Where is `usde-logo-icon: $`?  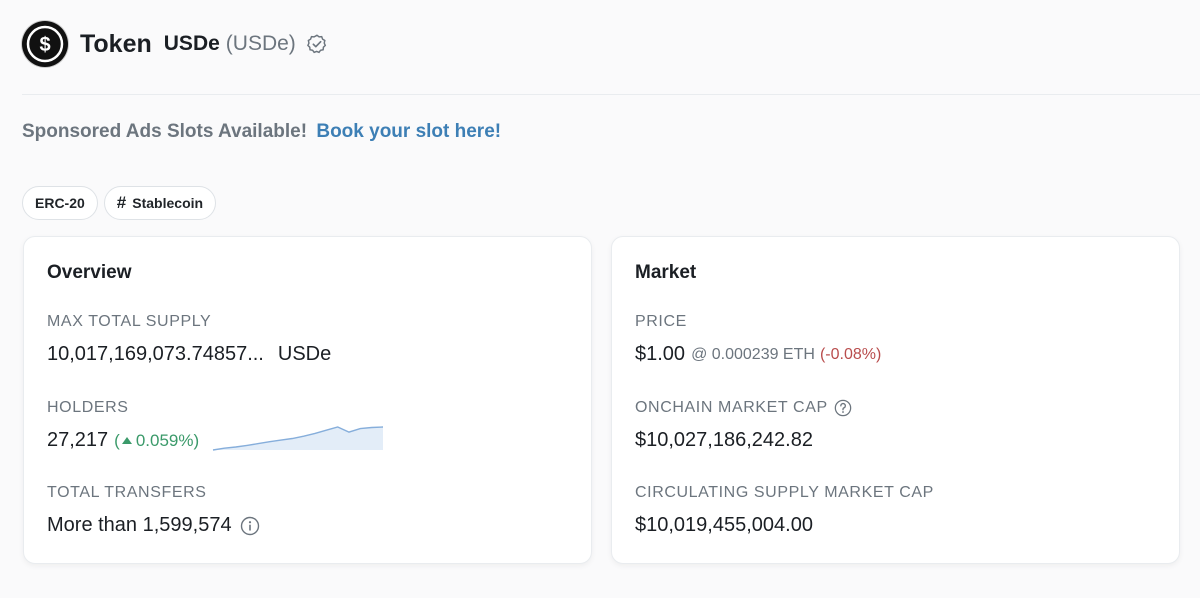
usde-logo-icon: $ is located at coordinates (45, 44).